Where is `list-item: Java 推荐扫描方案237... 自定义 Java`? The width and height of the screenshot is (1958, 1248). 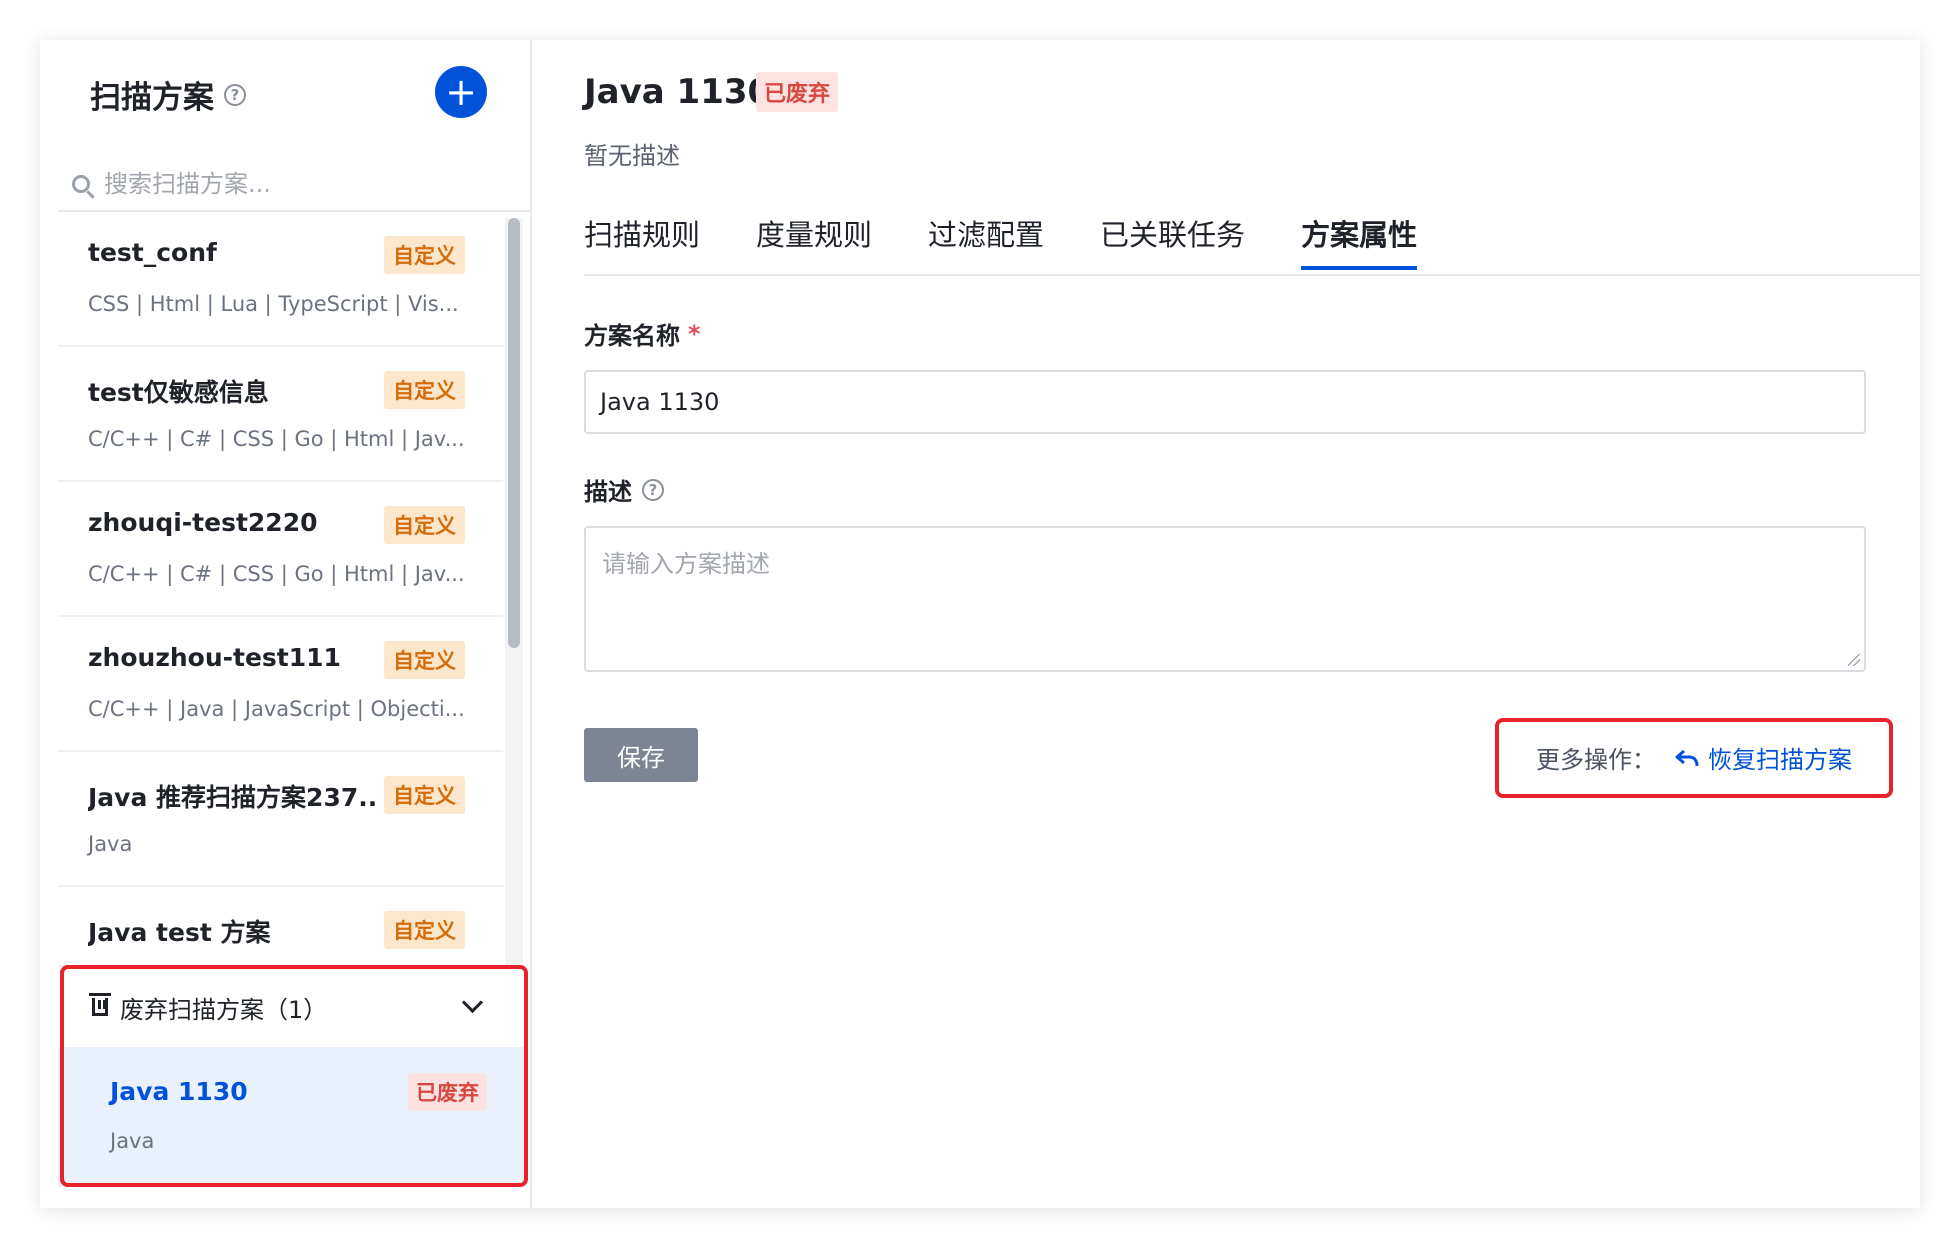 list-item: Java 推荐扫描方案237... 自定义 Java is located at coordinates (280, 819).